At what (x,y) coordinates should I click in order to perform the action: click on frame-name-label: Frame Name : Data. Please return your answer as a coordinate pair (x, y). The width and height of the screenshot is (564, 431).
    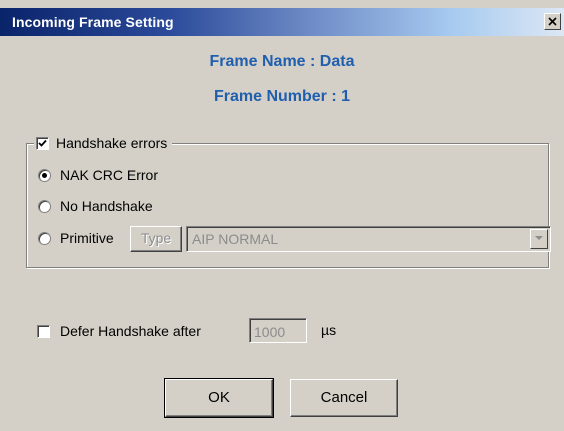
    Looking at the image, I should click on (282, 61).